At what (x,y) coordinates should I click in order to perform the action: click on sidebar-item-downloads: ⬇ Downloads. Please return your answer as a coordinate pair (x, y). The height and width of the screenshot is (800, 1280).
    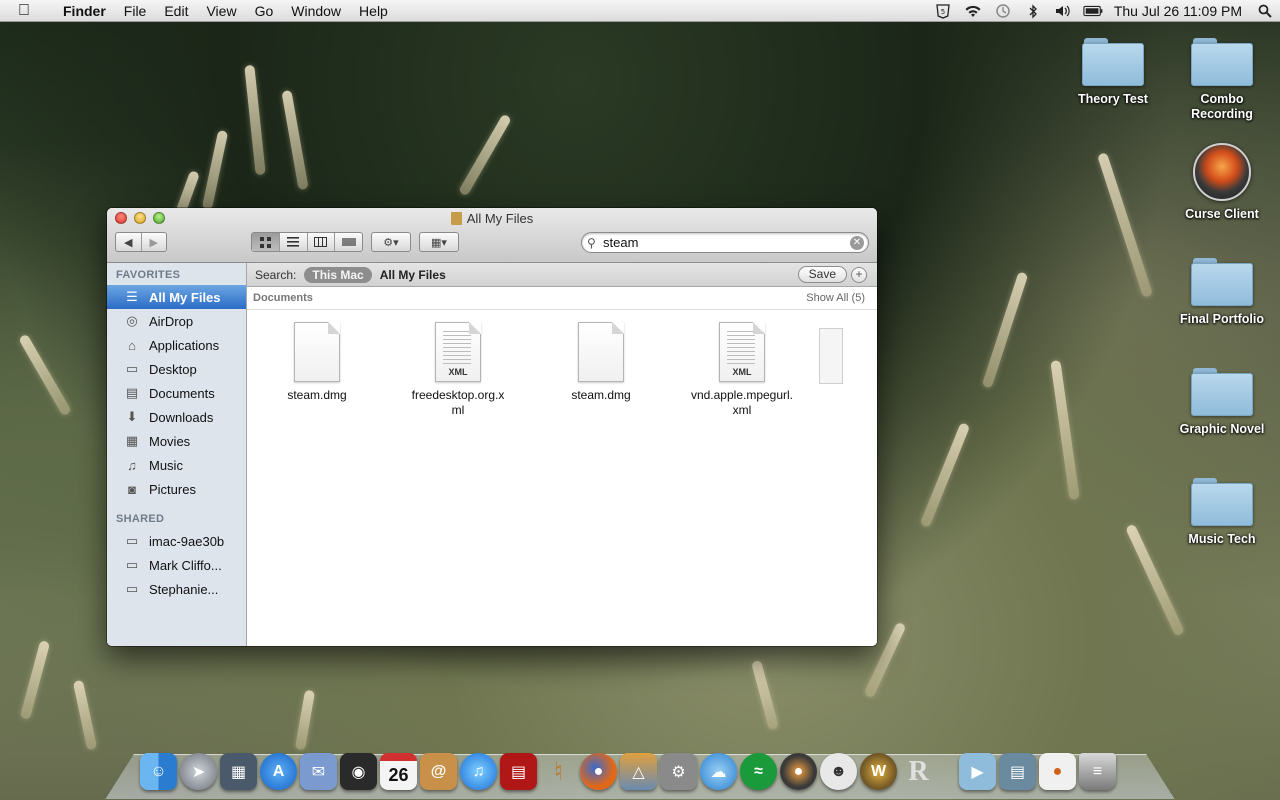
    Looking at the image, I should click on (176, 417).